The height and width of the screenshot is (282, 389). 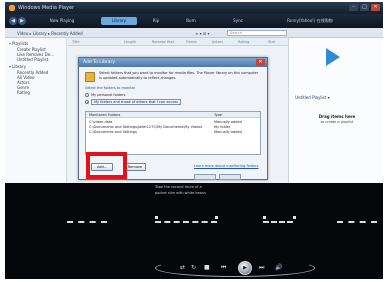 I want to click on tab-now-playing: Now Playing, so click(x=62, y=21).